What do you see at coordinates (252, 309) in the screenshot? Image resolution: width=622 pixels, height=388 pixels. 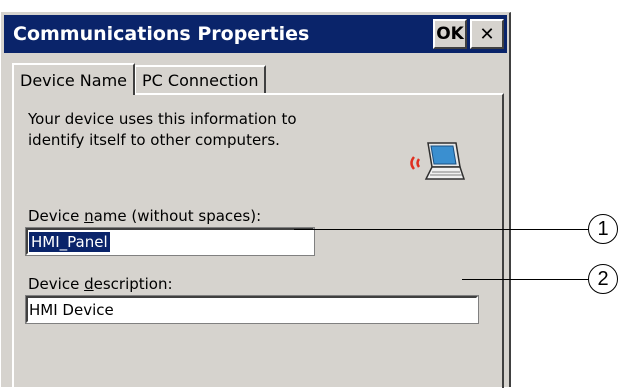 I see `device-description-input: HMI Device` at bounding box center [252, 309].